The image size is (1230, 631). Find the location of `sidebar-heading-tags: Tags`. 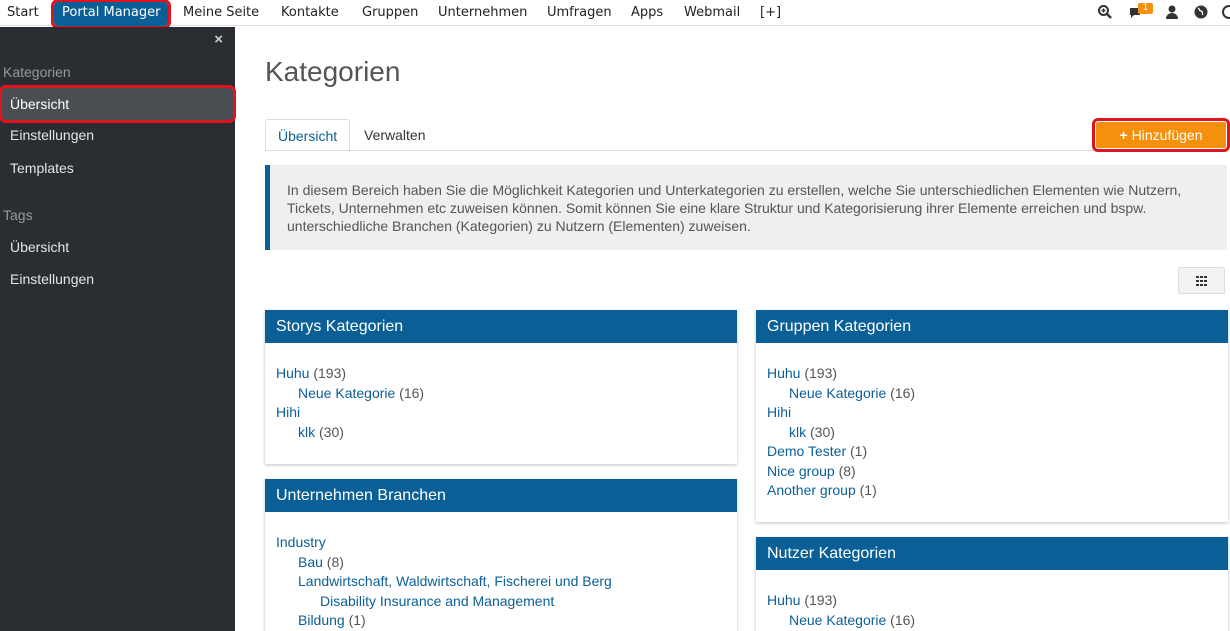

sidebar-heading-tags: Tags is located at coordinates (18, 215).